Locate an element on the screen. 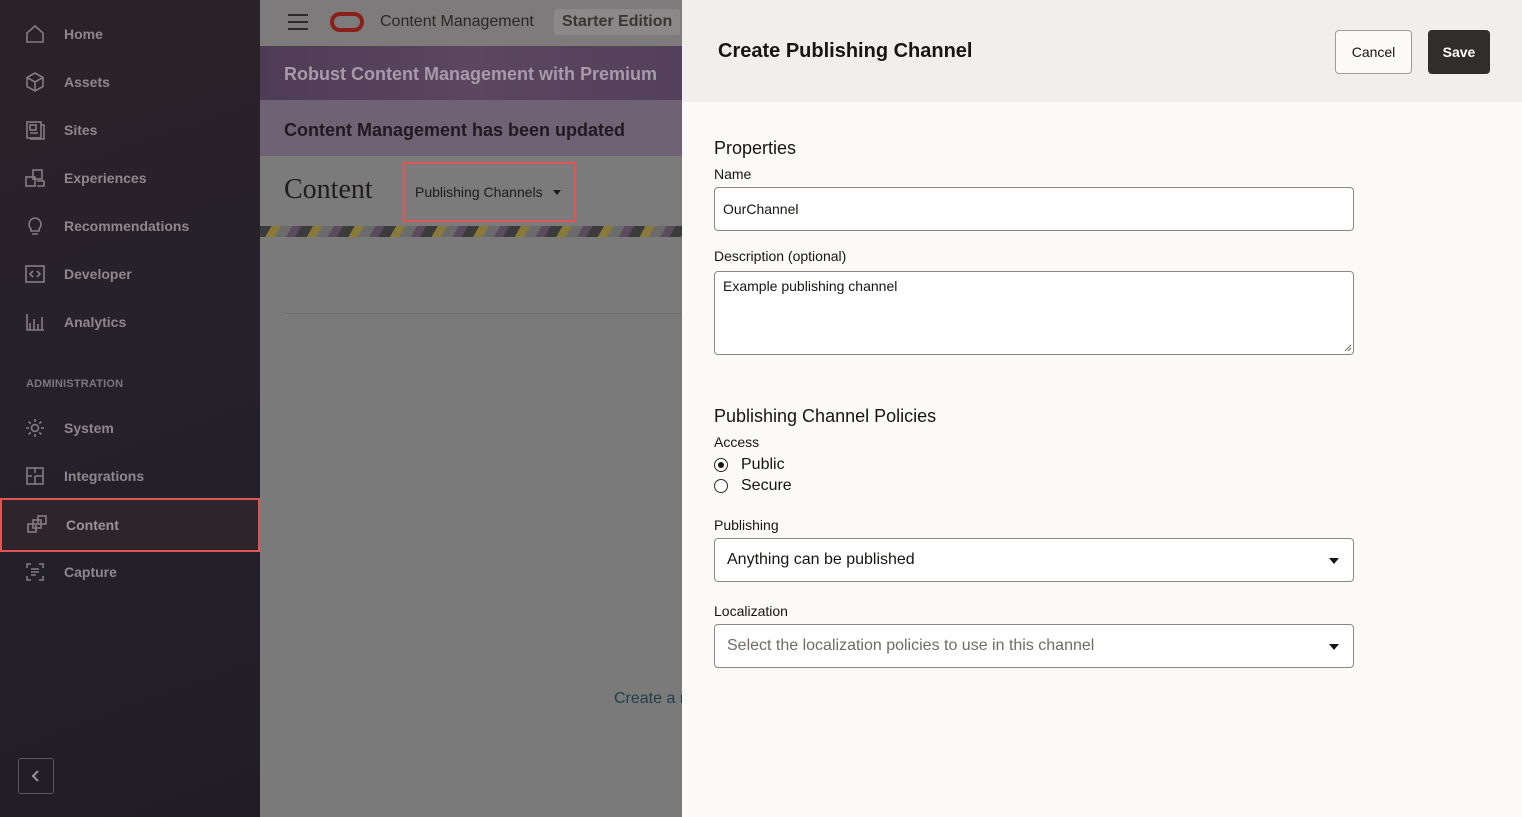 The height and width of the screenshot is (817, 1522). sidebar-item-content: Content is located at coordinates (130, 525).